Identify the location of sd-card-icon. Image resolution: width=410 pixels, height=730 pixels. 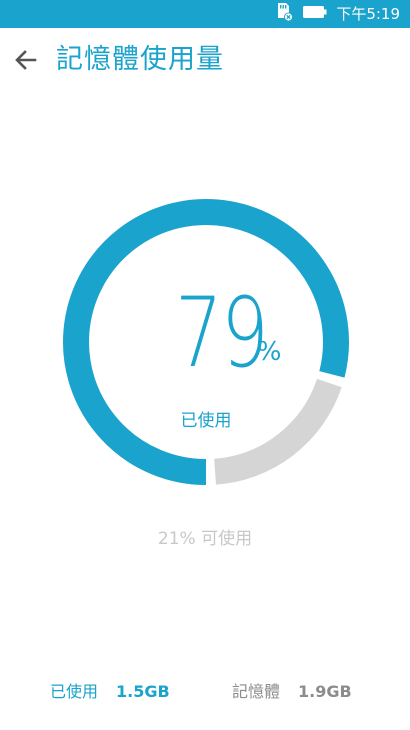
(284, 14).